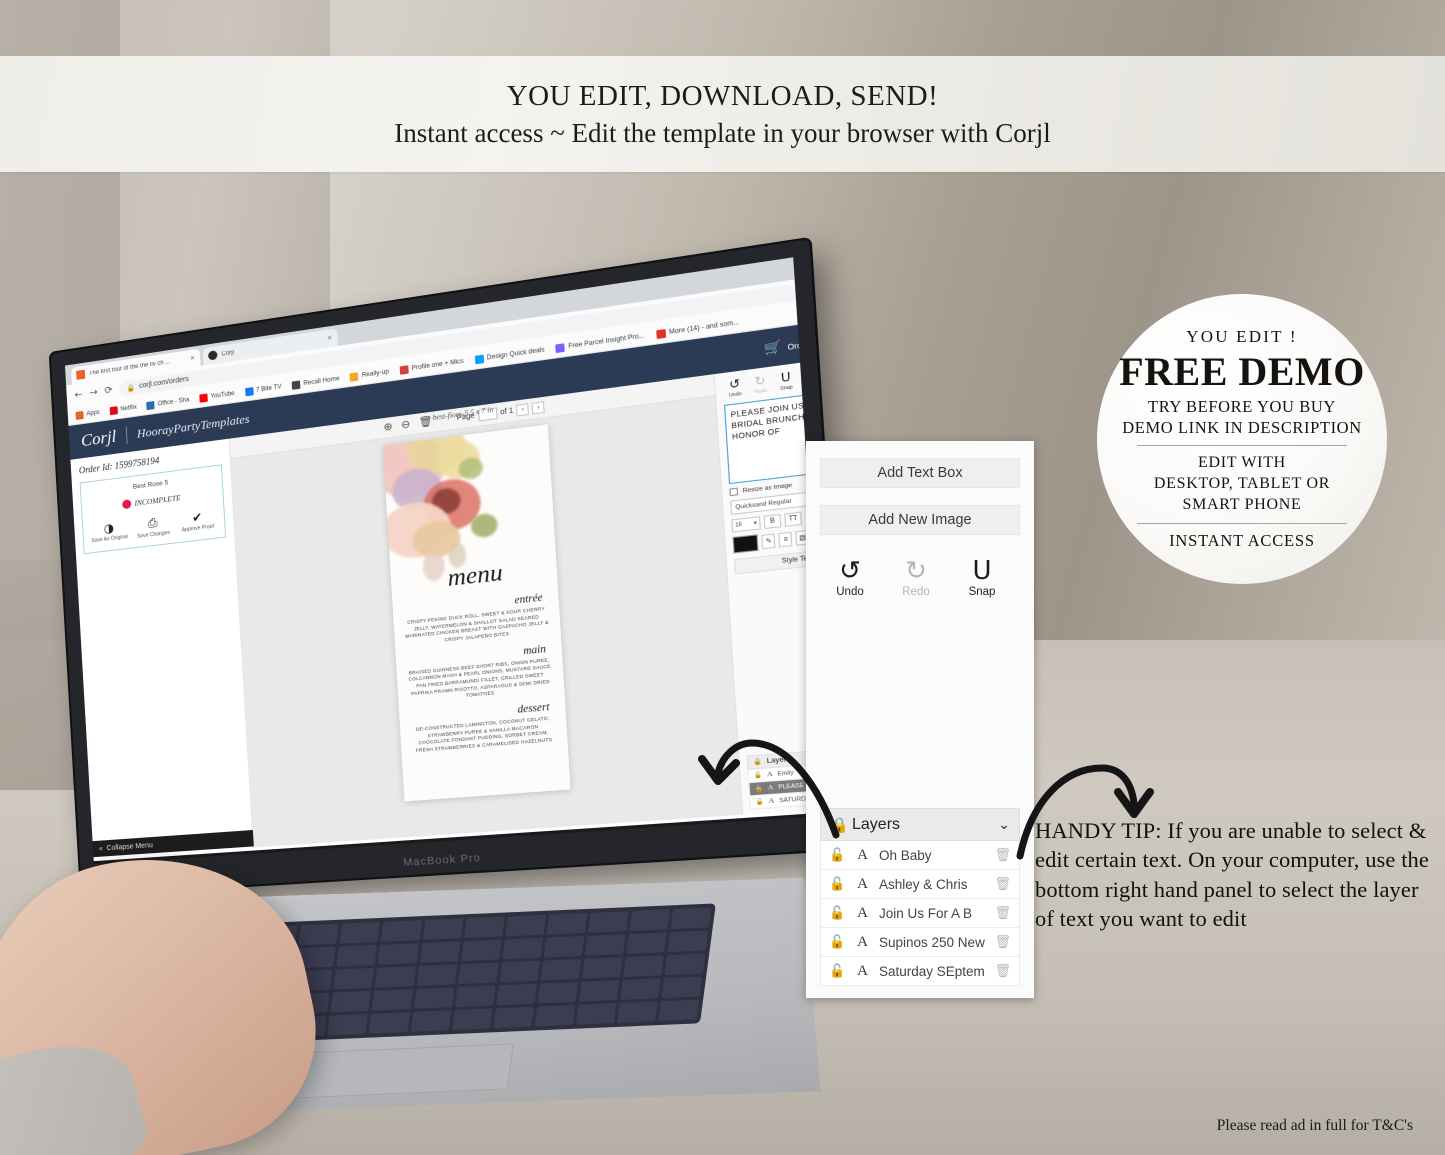 Image resolution: width=1445 pixels, height=1155 pixels. I want to click on layer-row: 🔓 A Supinos 250 New 🗑, so click(920, 942).